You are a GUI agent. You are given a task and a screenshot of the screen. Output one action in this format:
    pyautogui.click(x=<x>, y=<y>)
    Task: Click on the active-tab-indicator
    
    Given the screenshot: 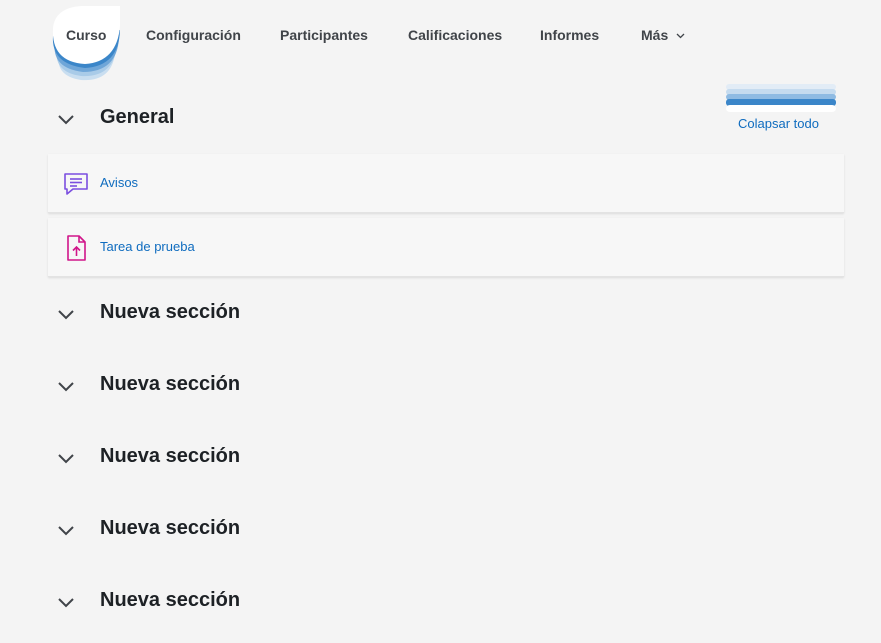 What is the action you would take?
    pyautogui.click(x=86, y=44)
    